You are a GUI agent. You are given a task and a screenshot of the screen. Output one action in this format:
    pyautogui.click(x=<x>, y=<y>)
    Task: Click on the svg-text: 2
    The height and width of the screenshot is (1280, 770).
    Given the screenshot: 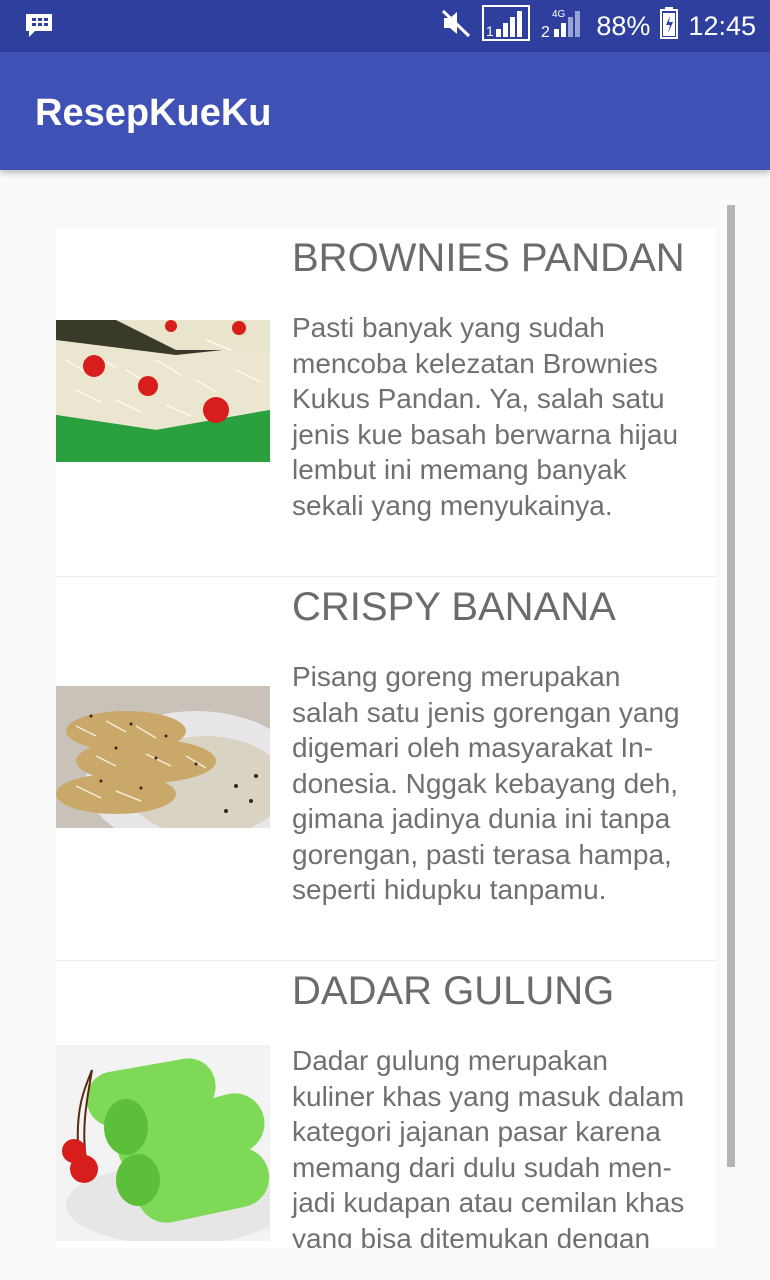 What is the action you would take?
    pyautogui.click(x=545, y=32)
    